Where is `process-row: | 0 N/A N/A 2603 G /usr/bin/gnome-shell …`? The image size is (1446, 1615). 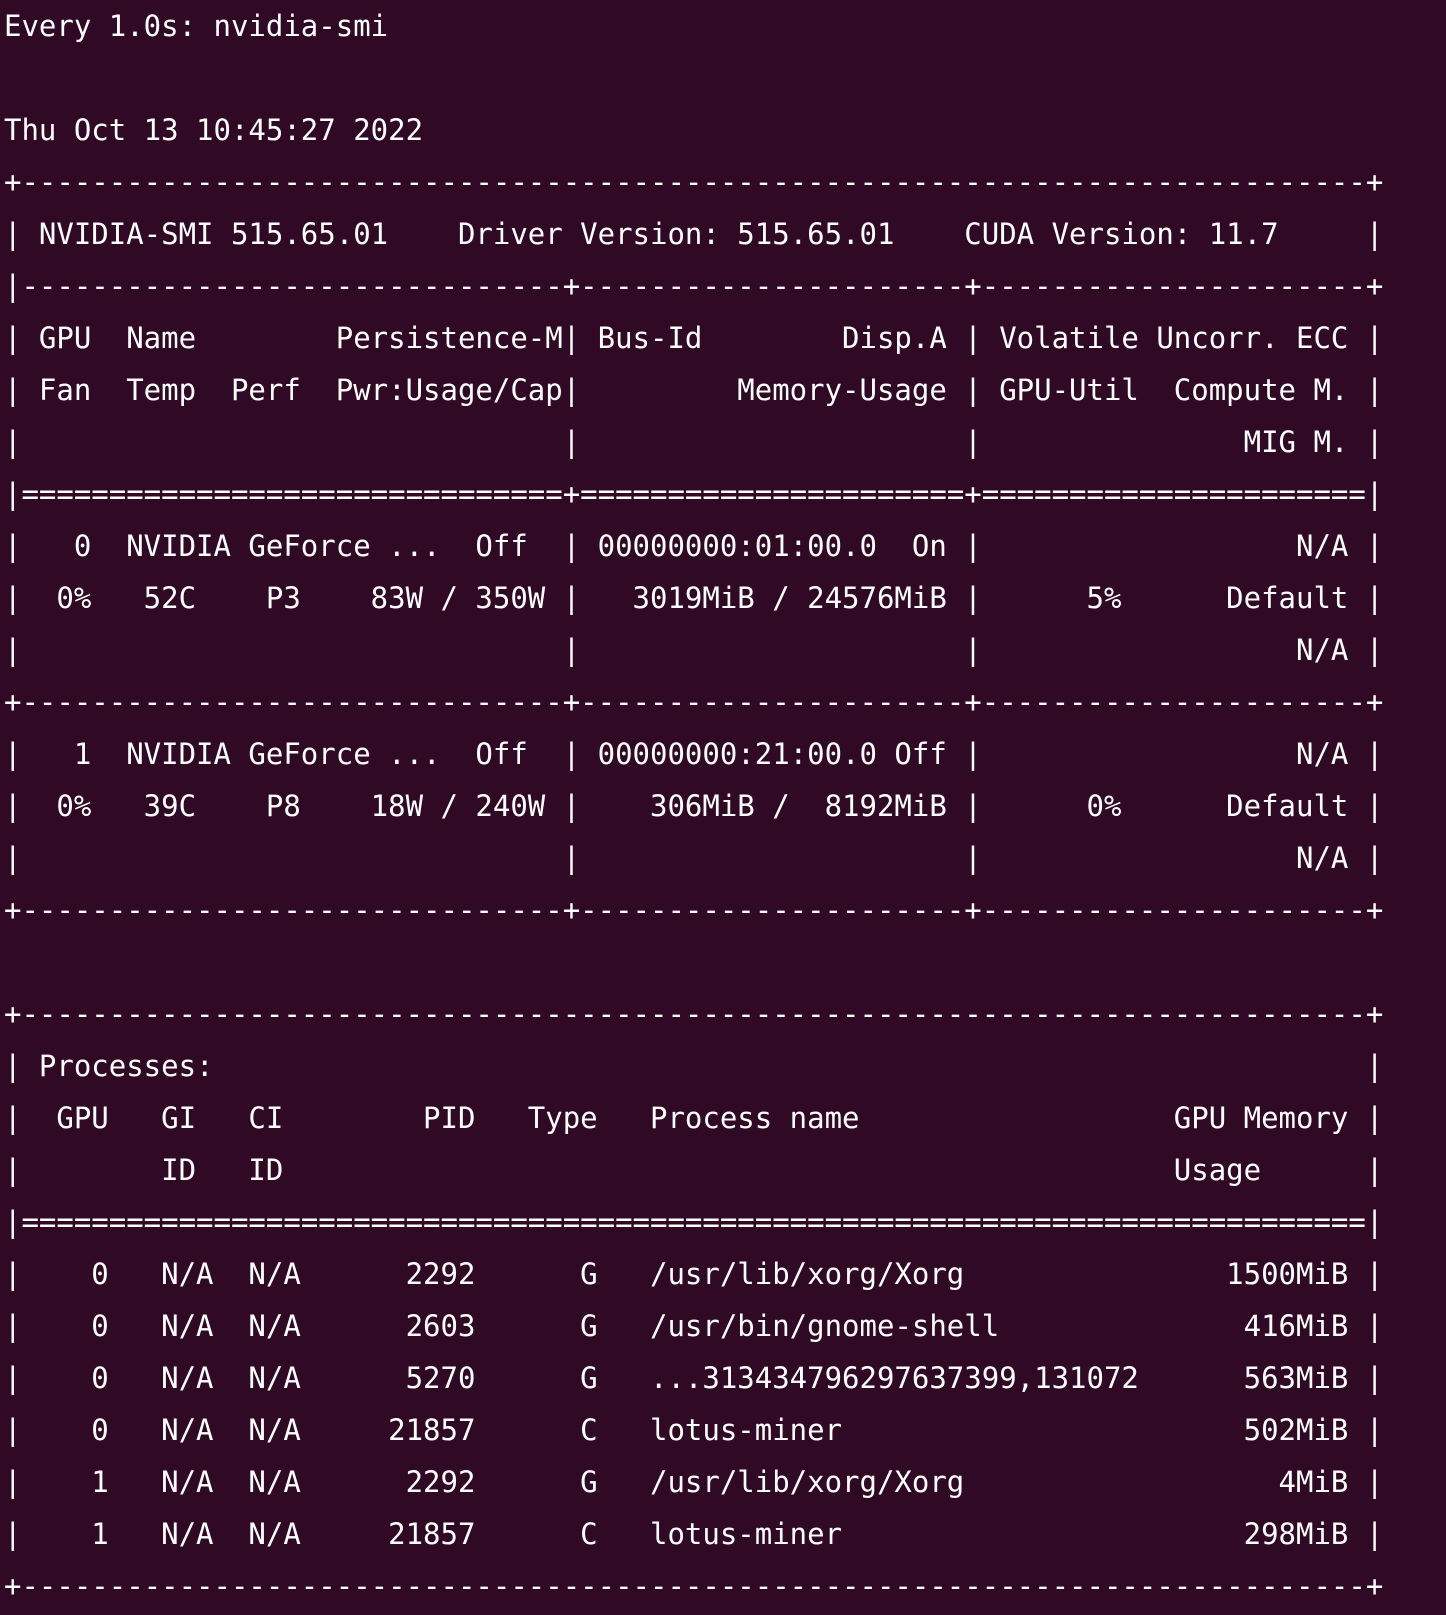 process-row: | 0 N/A N/A 2603 G /usr/bin/gnome-shell … is located at coordinates (694, 1326).